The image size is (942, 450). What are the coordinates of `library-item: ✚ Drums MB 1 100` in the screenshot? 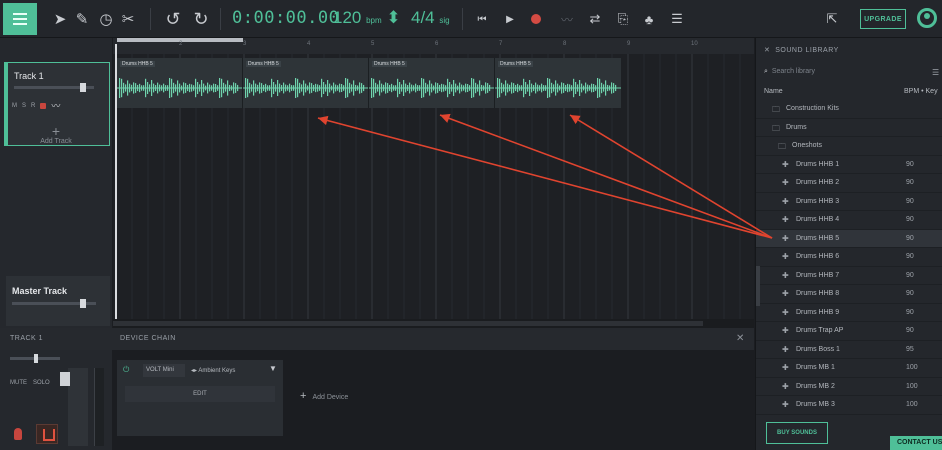 It's located at (849, 368).